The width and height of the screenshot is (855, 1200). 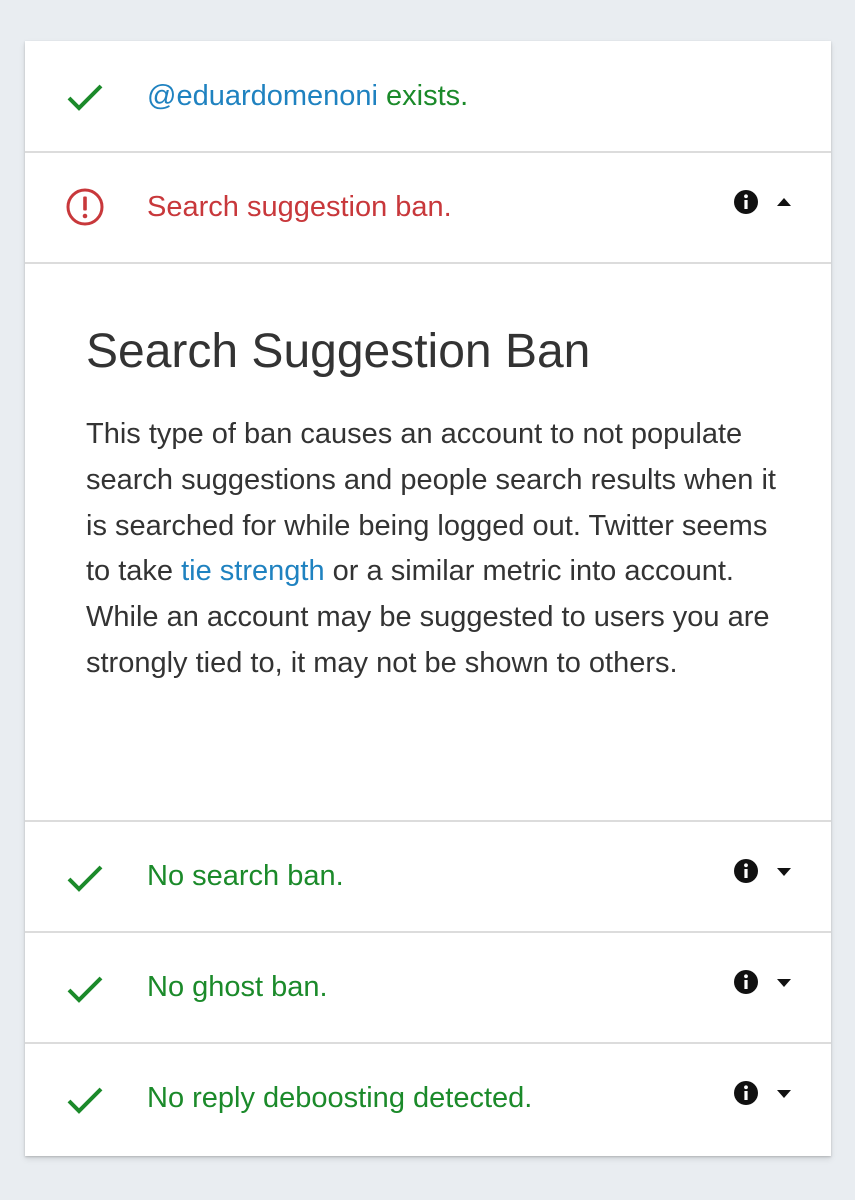 What do you see at coordinates (428, 877) in the screenshot?
I see `row-search-ban: No search ban.` at bounding box center [428, 877].